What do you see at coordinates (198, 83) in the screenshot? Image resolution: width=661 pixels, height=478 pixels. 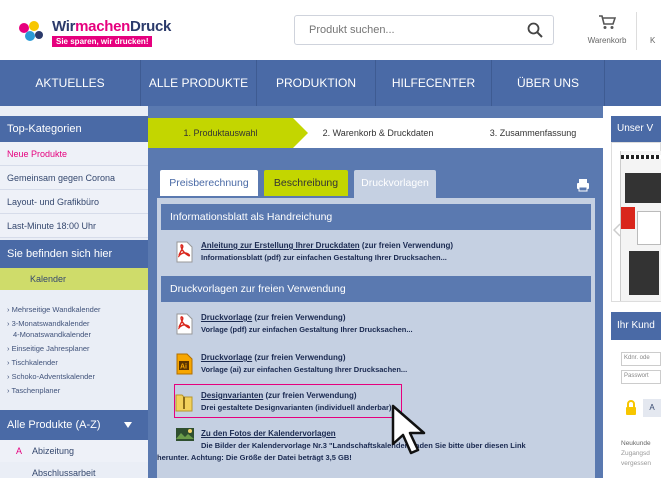 I see `nav-item-alle-produkte: ALLE PRODUKTE` at bounding box center [198, 83].